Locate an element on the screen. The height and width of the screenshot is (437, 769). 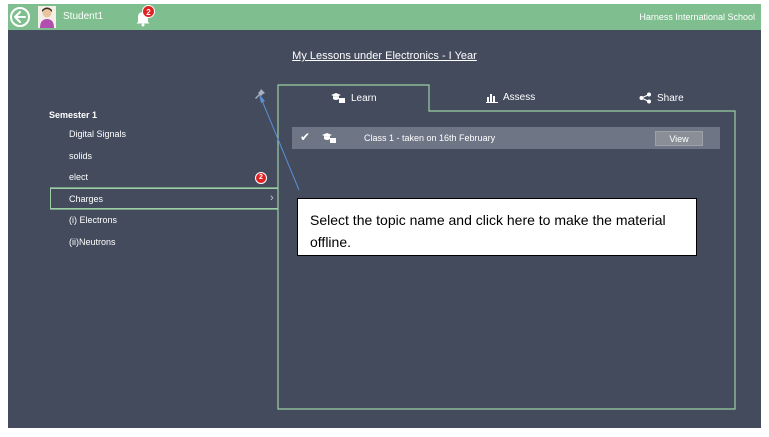
tab-assess: Assess is located at coordinates (510, 97).